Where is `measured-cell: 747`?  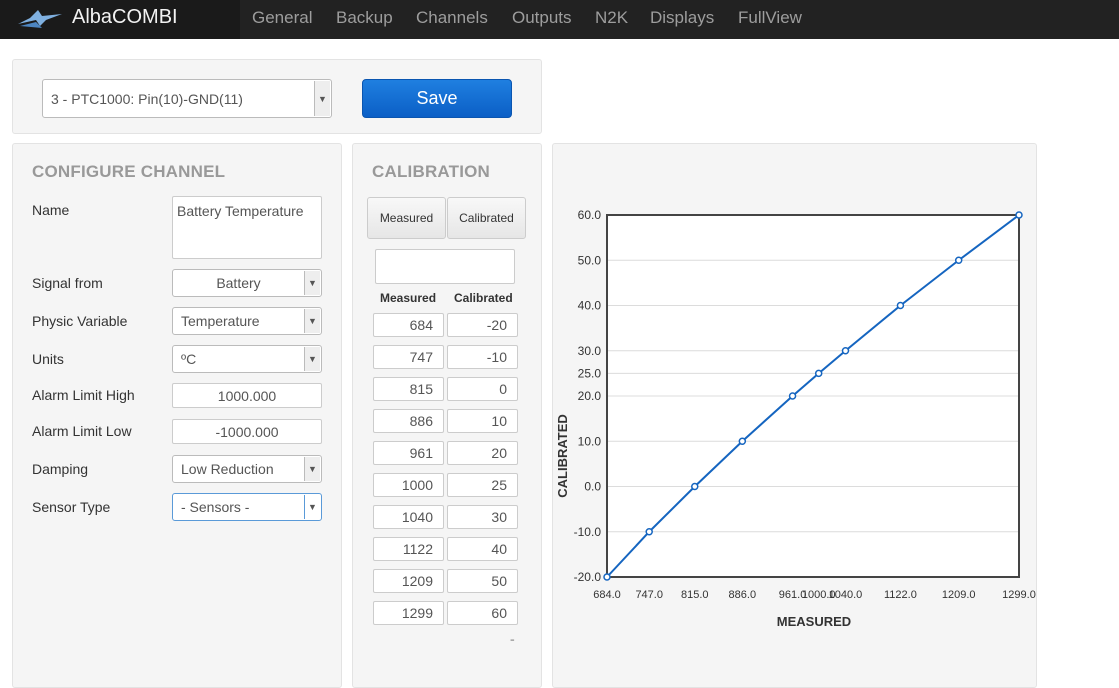 measured-cell: 747 is located at coordinates (408, 357).